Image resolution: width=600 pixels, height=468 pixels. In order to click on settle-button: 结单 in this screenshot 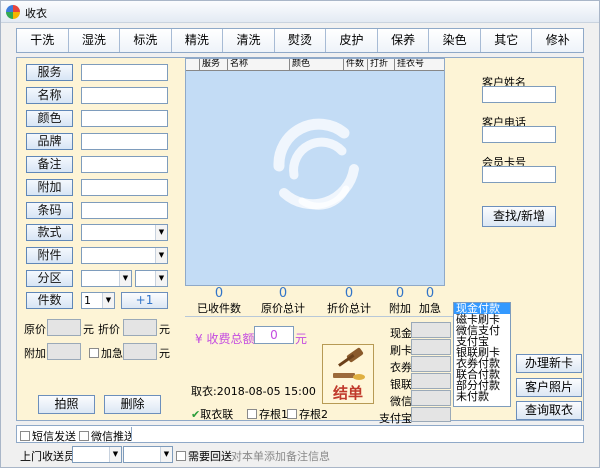, I will do `click(348, 374)`.